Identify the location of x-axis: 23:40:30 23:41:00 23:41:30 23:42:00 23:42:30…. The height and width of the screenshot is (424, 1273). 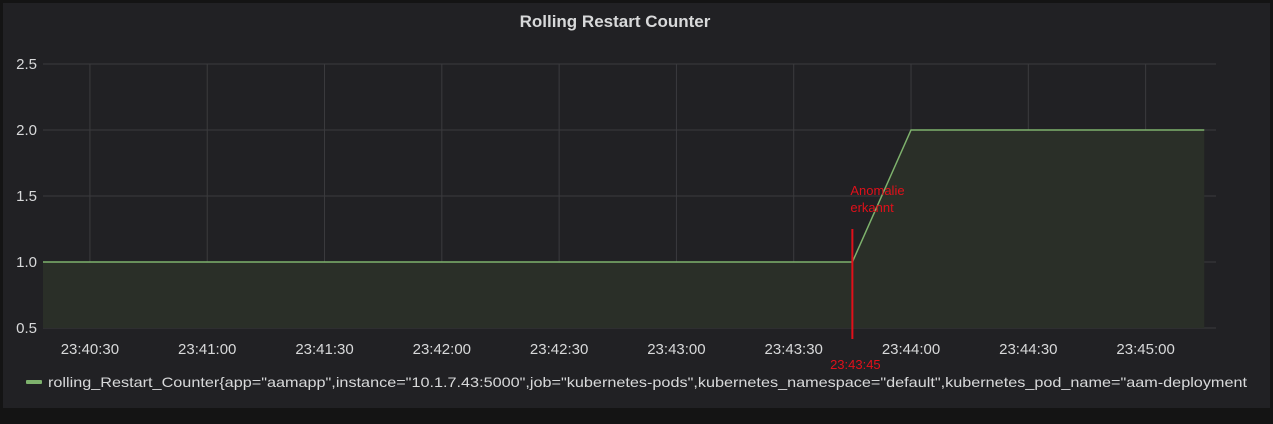
(618, 349).